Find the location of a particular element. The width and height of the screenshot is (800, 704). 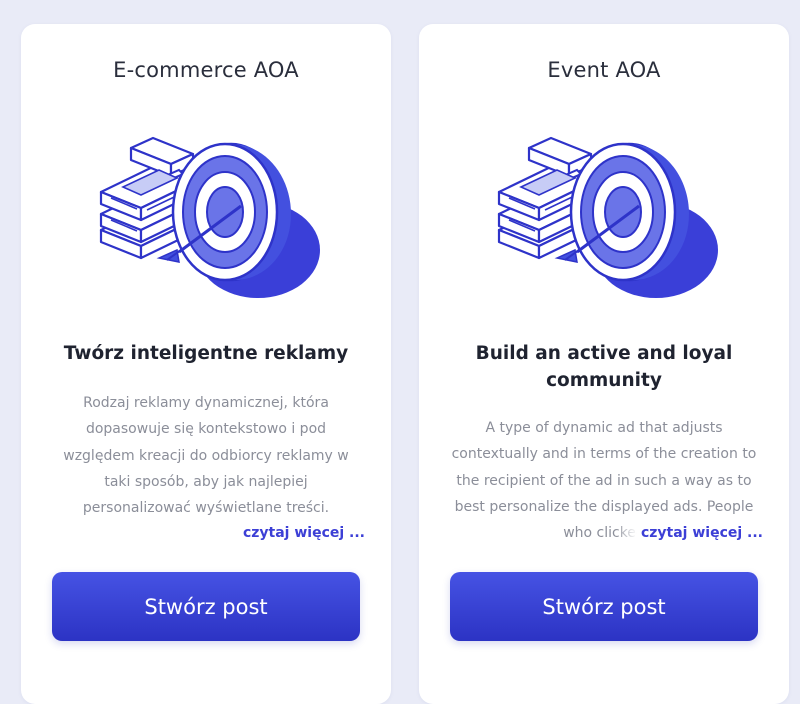

card-title: E-commerce AOA is located at coordinates (206, 70).